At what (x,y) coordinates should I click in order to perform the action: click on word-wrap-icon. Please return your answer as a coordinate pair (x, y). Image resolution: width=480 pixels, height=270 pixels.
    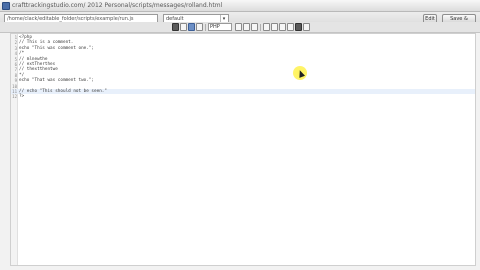
    Looking at the image, I should click on (274, 27).